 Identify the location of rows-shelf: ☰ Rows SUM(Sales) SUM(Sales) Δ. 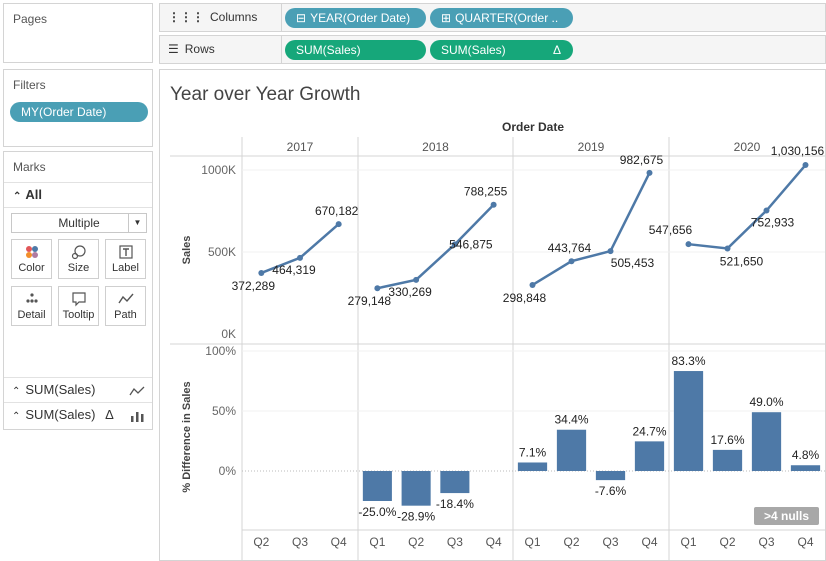
(492, 49).